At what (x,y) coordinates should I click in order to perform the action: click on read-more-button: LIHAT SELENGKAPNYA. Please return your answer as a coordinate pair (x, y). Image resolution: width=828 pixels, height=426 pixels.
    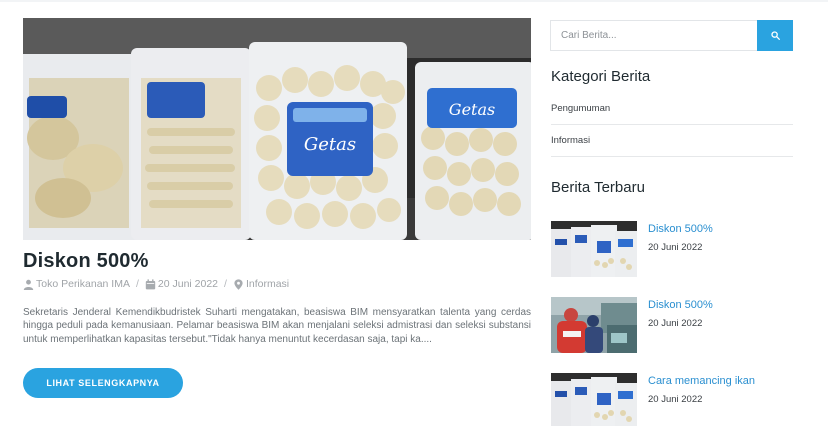
    Looking at the image, I should click on (103, 383).